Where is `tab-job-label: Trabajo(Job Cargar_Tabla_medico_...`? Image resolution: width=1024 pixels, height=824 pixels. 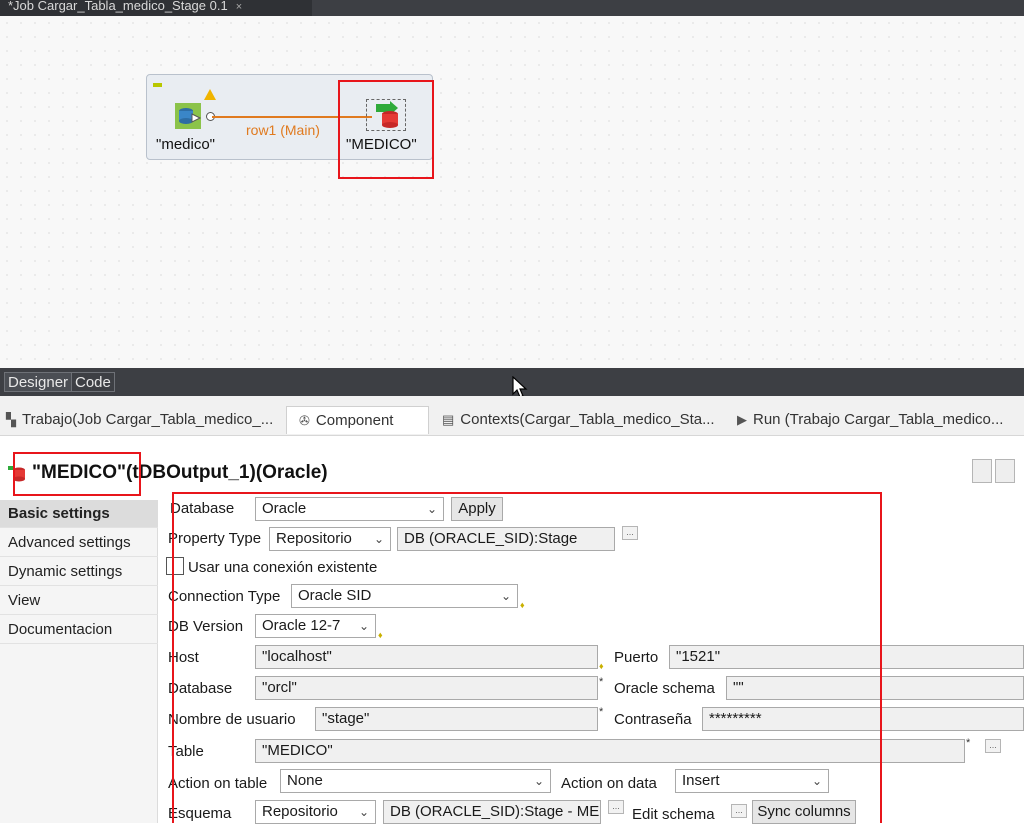 tab-job-label: Trabajo(Job Cargar_Tabla_medico_... is located at coordinates (148, 419).